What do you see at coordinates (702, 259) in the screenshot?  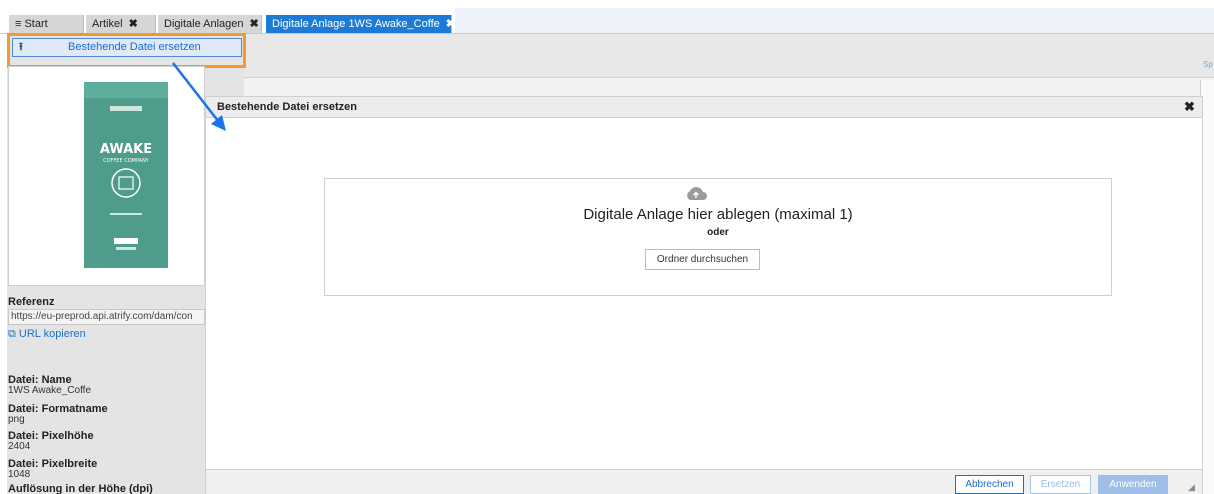 I see `browse-folder-button: Ordner durchsuchen` at bounding box center [702, 259].